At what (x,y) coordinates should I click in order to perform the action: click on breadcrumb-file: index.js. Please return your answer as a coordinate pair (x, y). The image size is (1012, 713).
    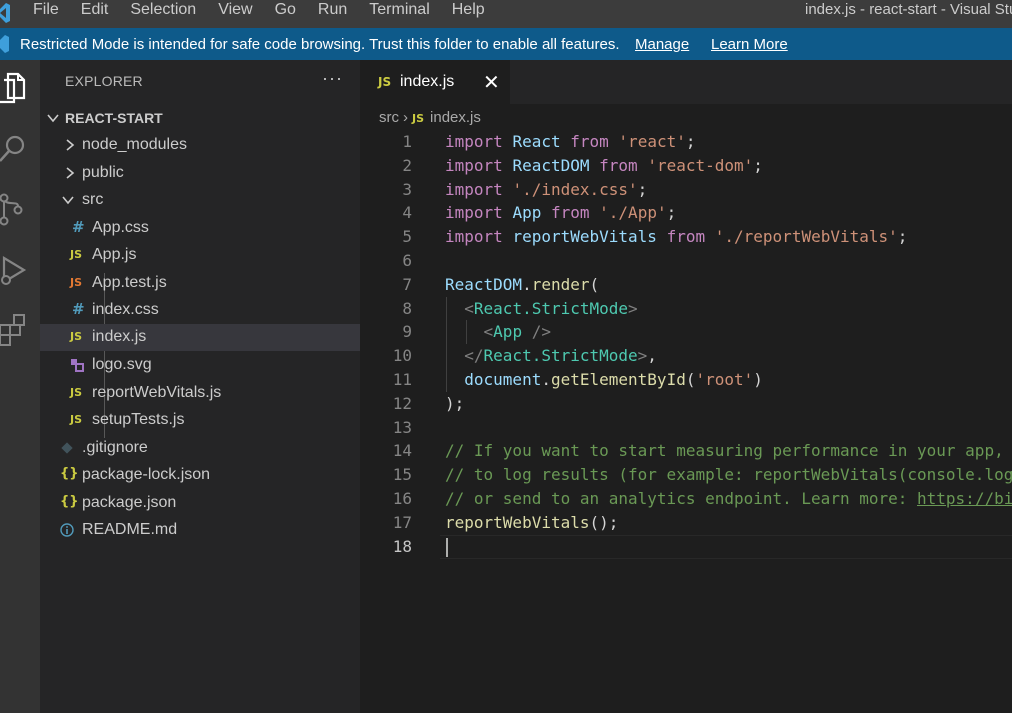
    Looking at the image, I should click on (455, 117).